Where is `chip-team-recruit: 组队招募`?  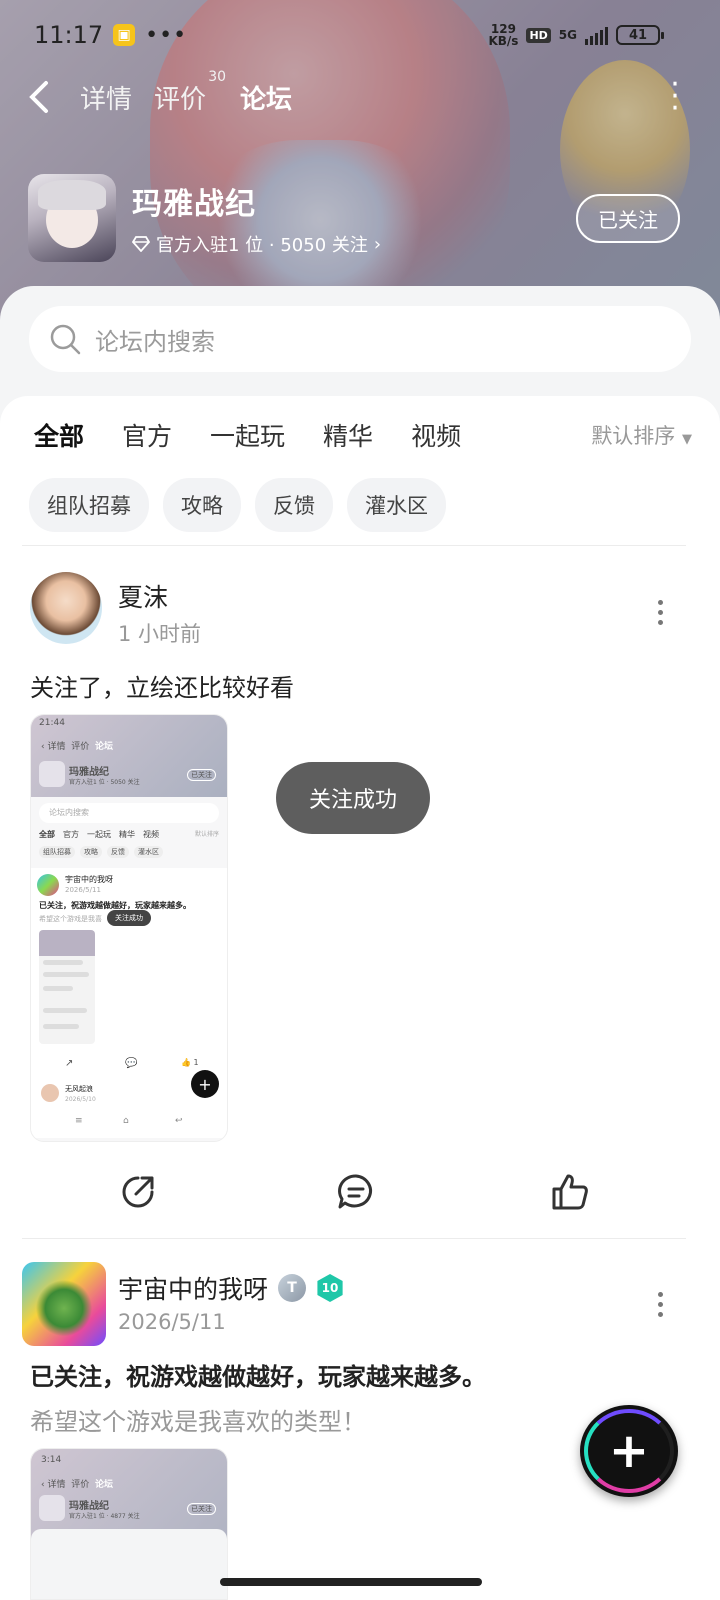
chip-team-recruit: 组队招募 is located at coordinates (89, 505).